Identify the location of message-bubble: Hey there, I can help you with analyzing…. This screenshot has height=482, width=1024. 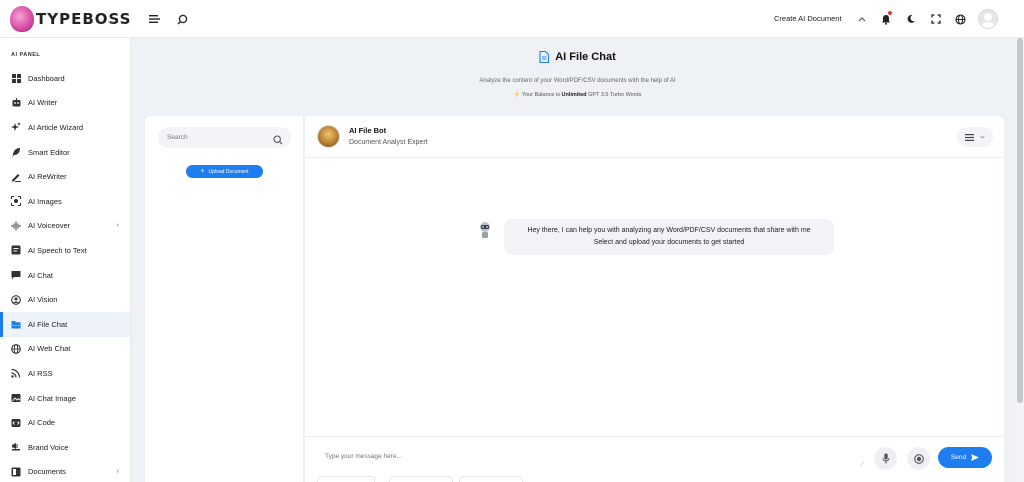
(669, 237).